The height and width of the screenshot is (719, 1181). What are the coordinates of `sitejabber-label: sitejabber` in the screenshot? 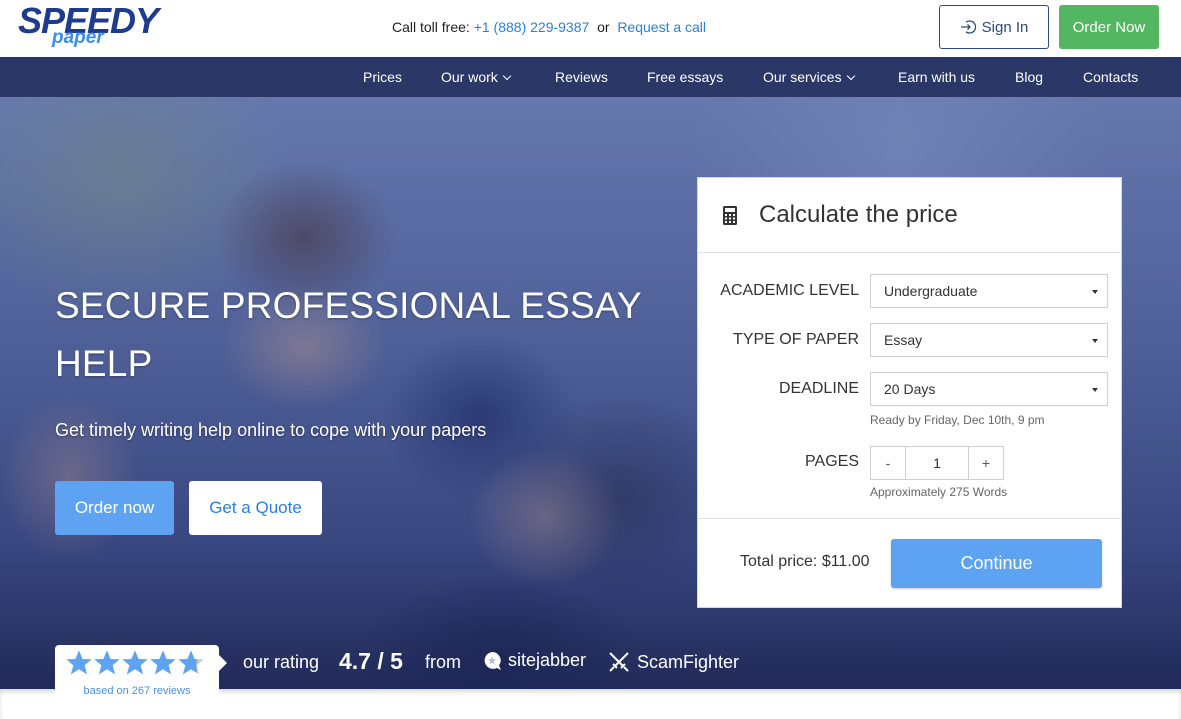 It's located at (547, 660).